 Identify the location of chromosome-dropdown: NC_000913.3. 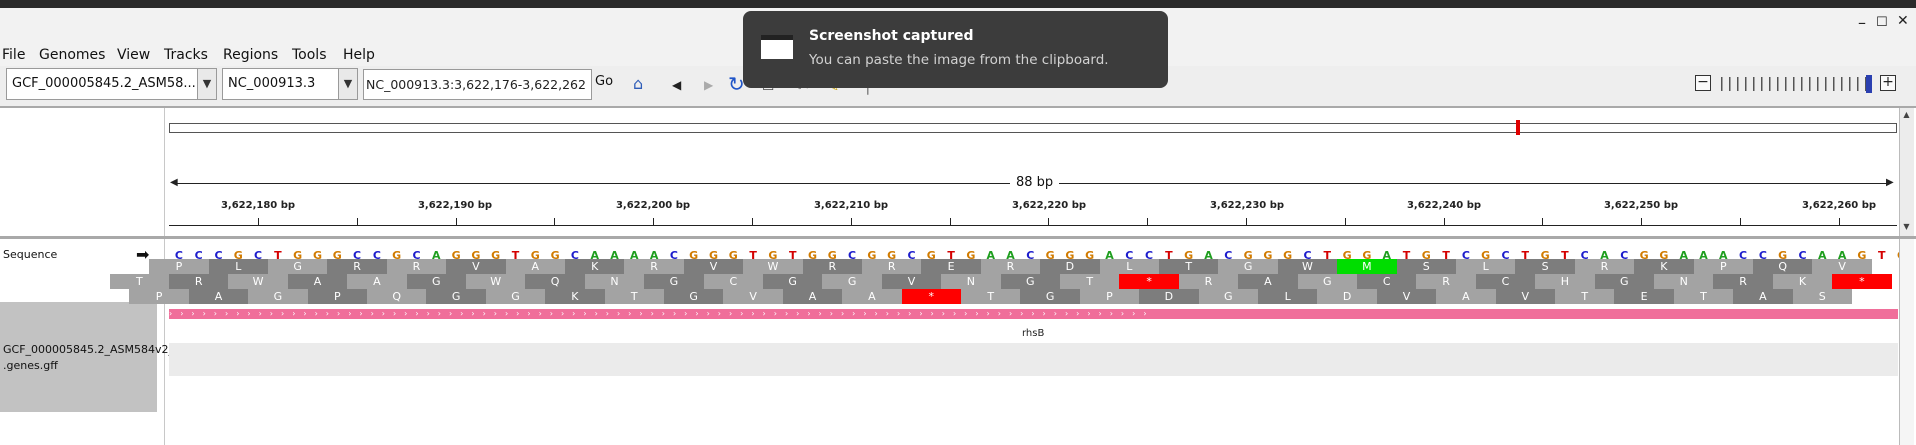
(281, 84).